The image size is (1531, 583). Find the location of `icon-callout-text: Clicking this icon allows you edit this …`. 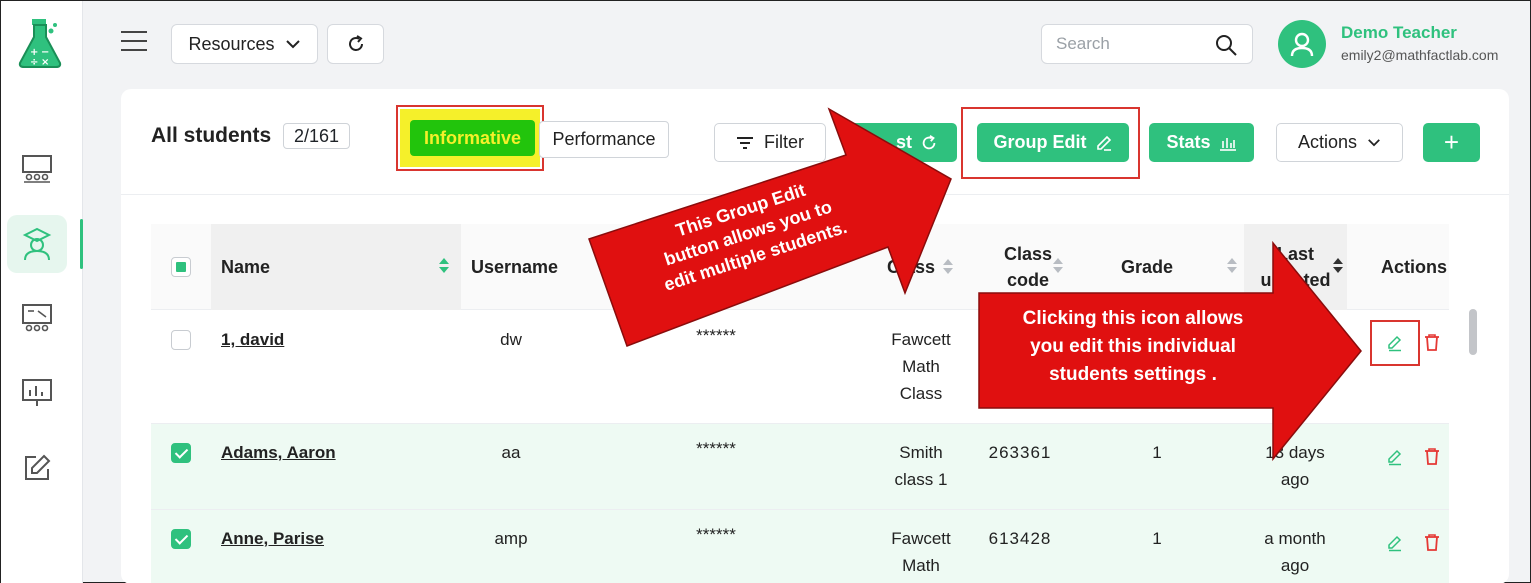

icon-callout-text: Clicking this icon allows you edit this … is located at coordinates (1133, 346).